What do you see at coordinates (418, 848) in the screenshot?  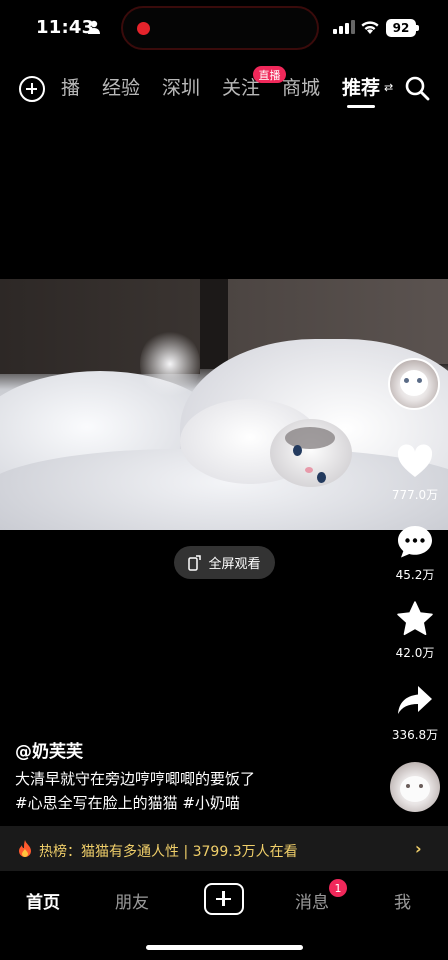 I see `chevron-right-icon: ›` at bounding box center [418, 848].